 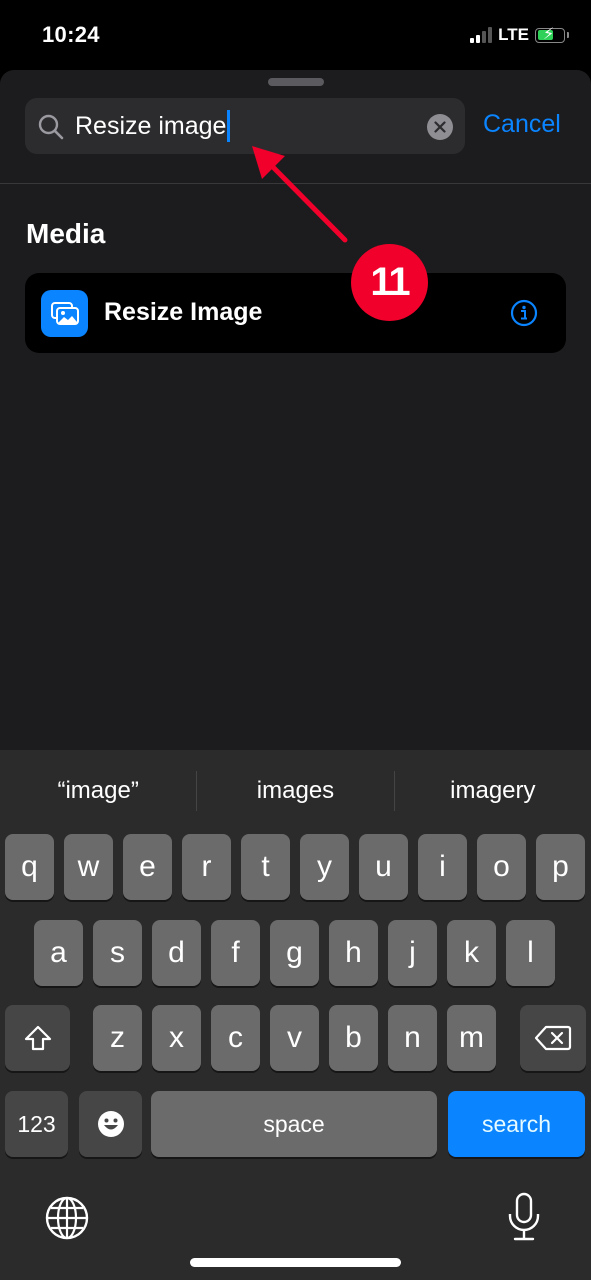 I want to click on key-o: o, so click(x=501, y=867).